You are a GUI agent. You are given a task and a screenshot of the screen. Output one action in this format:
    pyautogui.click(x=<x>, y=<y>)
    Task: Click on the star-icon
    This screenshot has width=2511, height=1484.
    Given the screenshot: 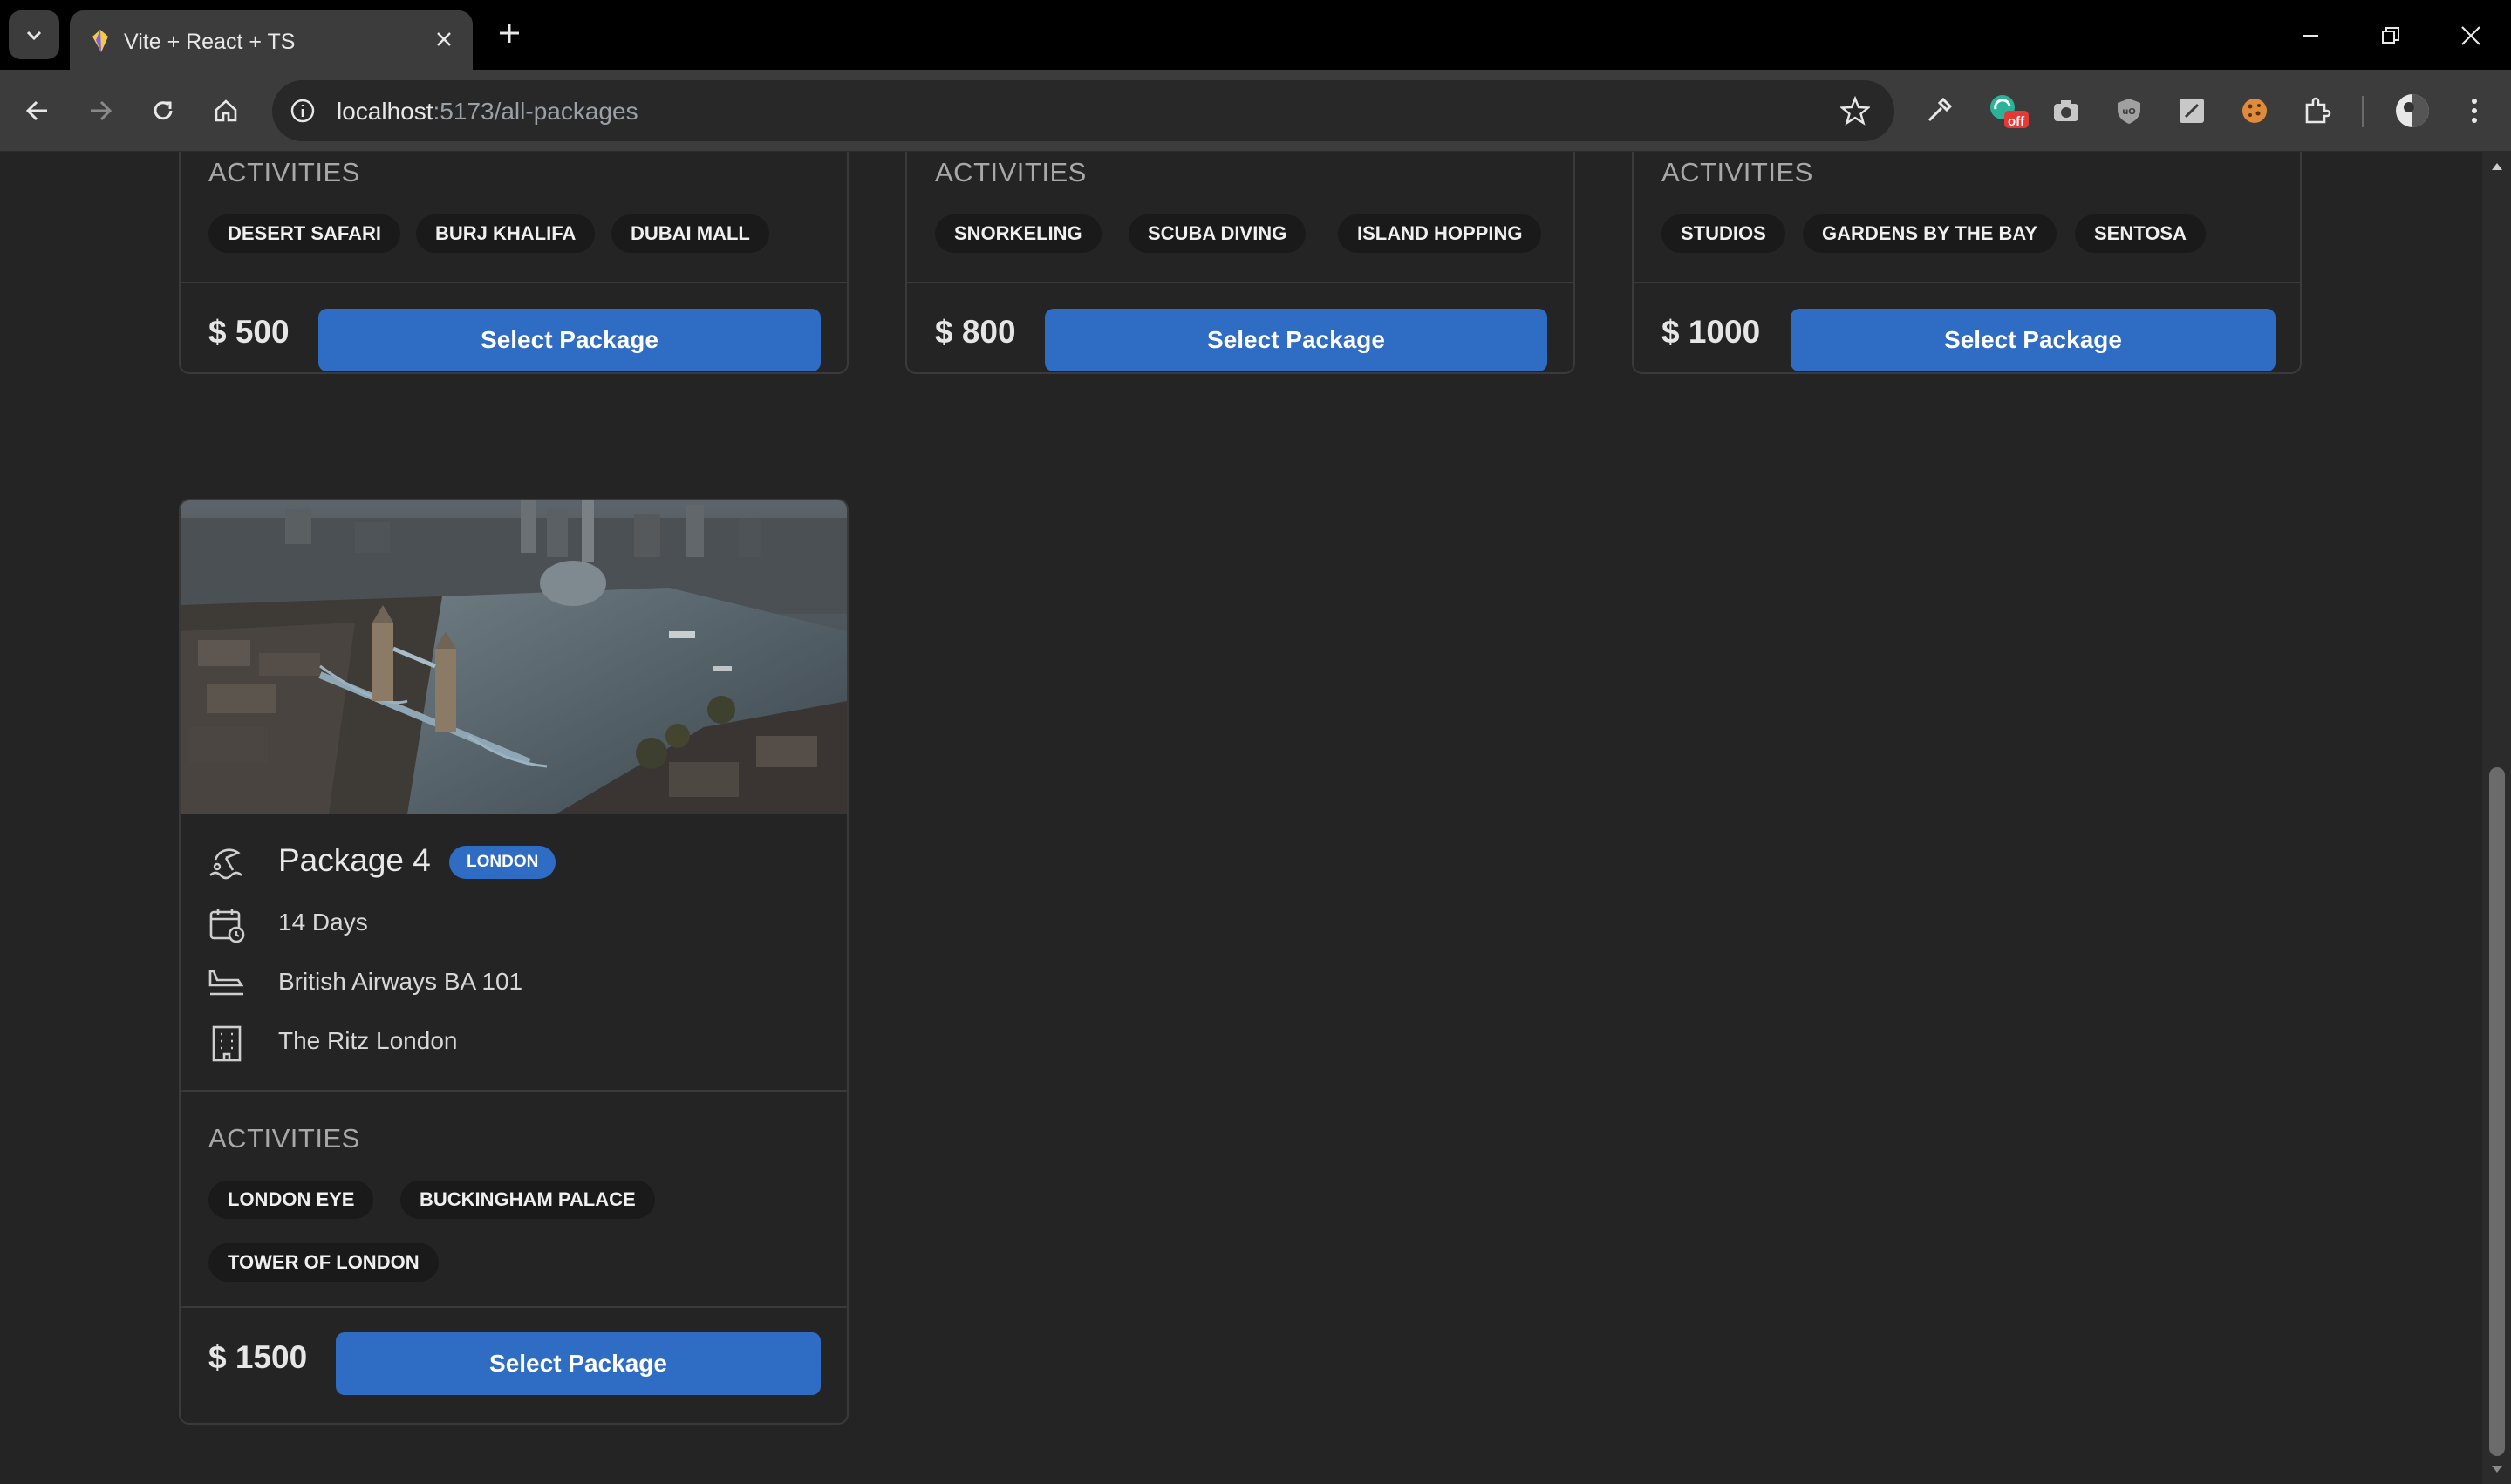 What is the action you would take?
    pyautogui.click(x=1855, y=111)
    